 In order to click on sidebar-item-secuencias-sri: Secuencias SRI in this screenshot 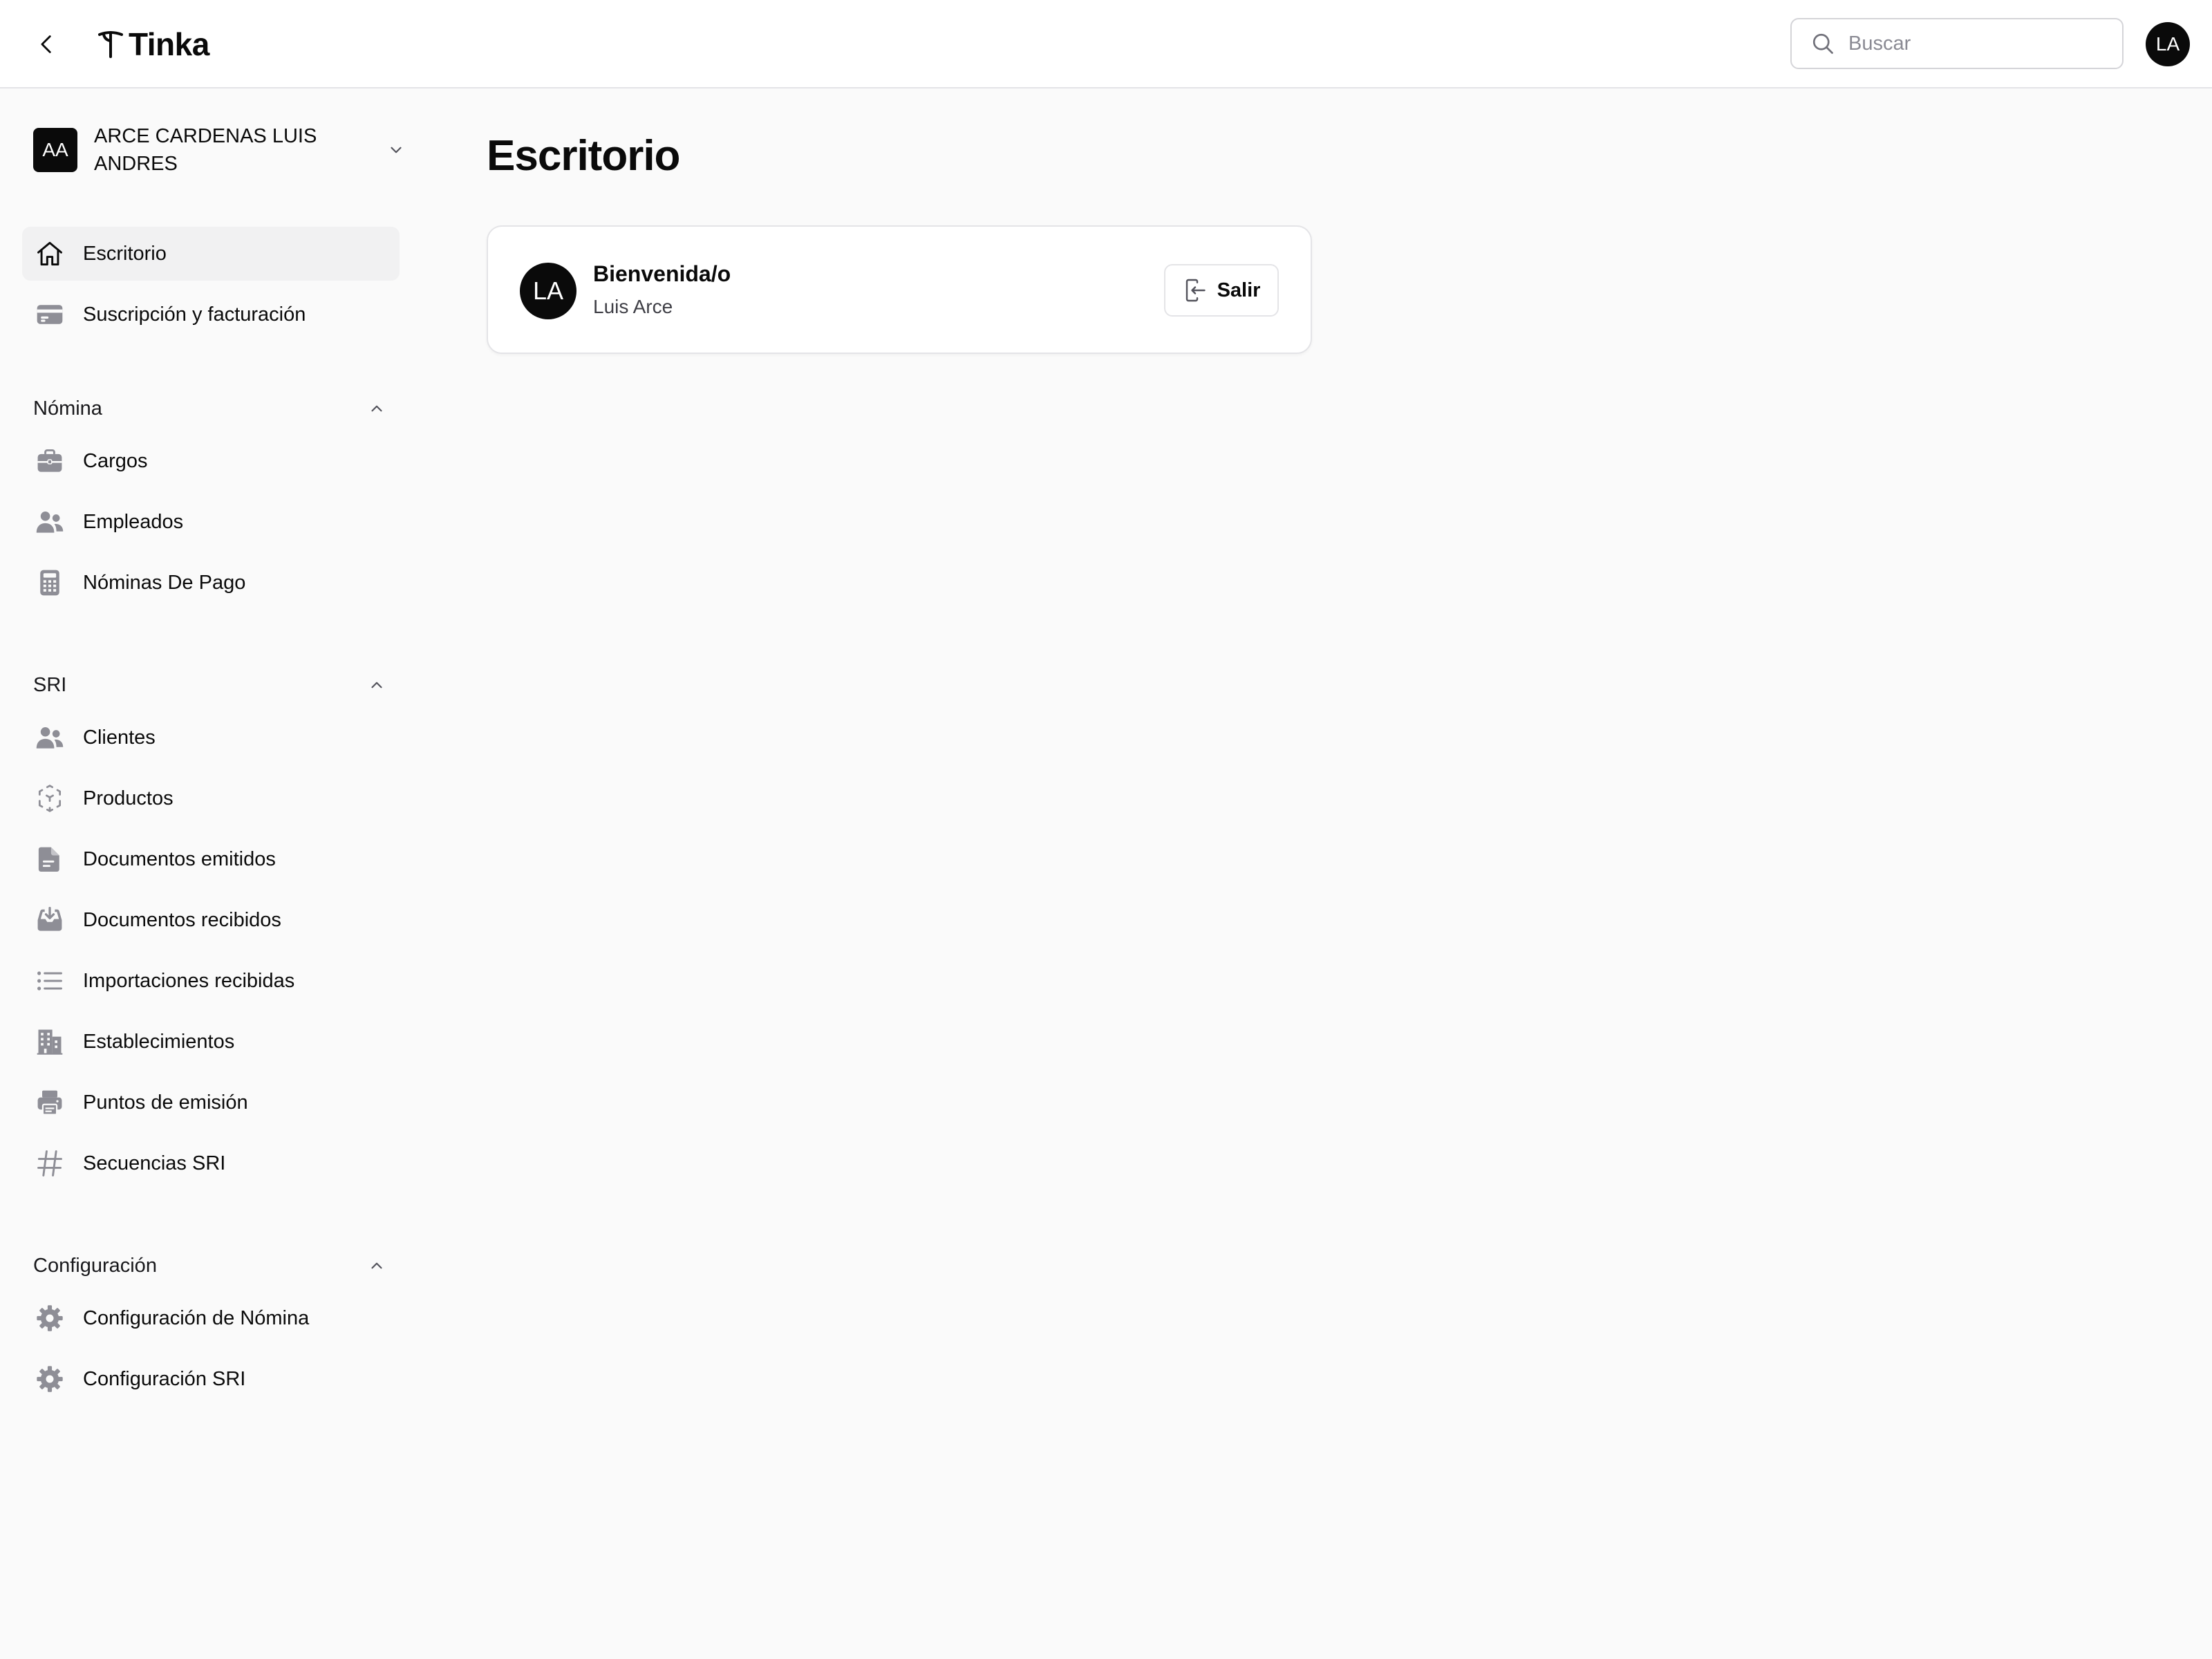, I will do `click(211, 1163)`.